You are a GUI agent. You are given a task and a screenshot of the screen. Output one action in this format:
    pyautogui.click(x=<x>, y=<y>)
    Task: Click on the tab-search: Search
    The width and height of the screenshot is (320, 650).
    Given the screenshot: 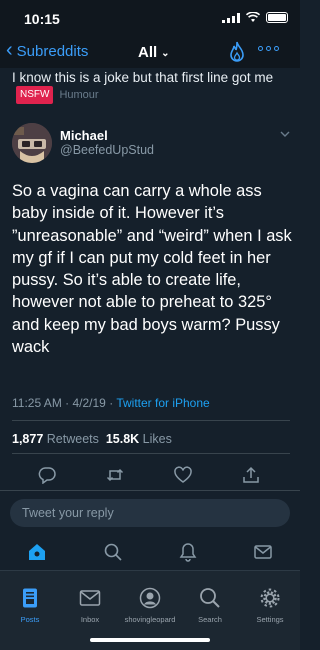 What is the action you would take?
    pyautogui.click(x=210, y=605)
    